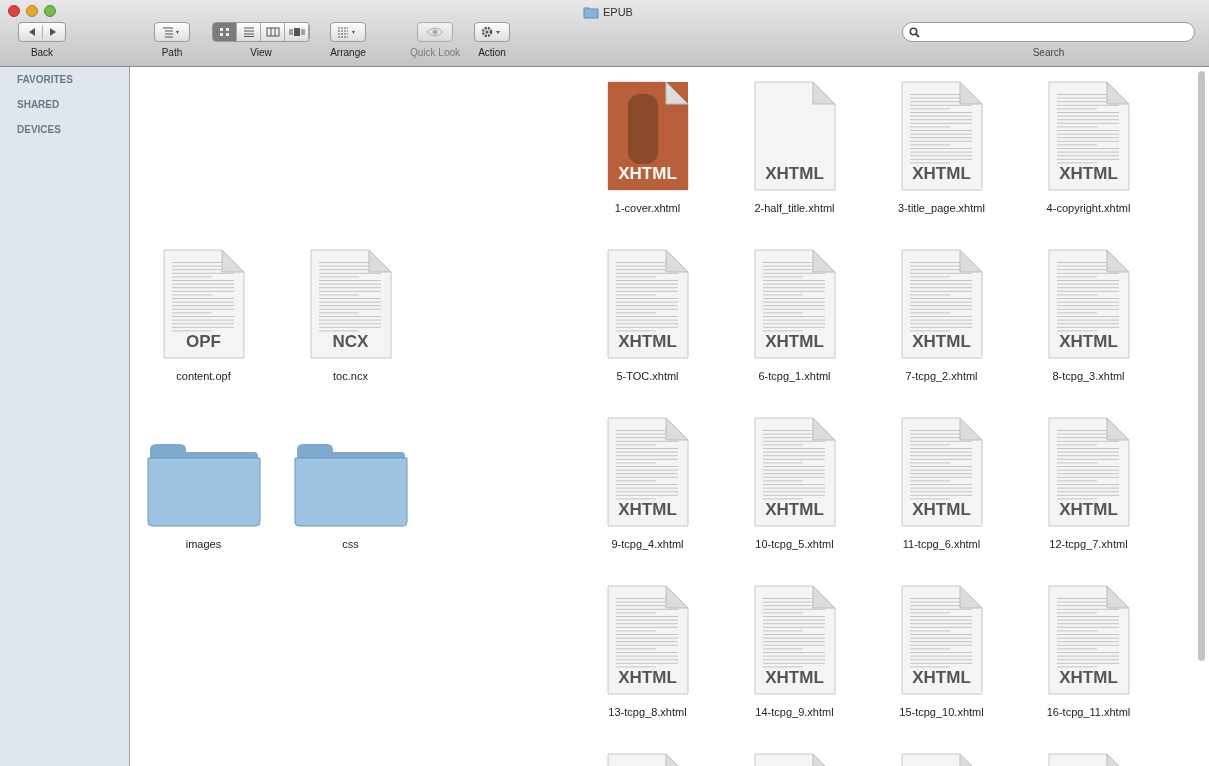 This screenshot has height=766, width=1209. I want to click on file-name: 12-tcpg_7.xhtml, so click(1088, 544).